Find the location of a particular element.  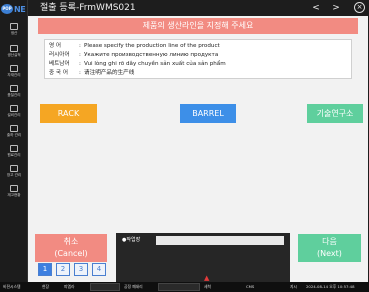

status-order: 지시 is located at coordinates (293, 286).